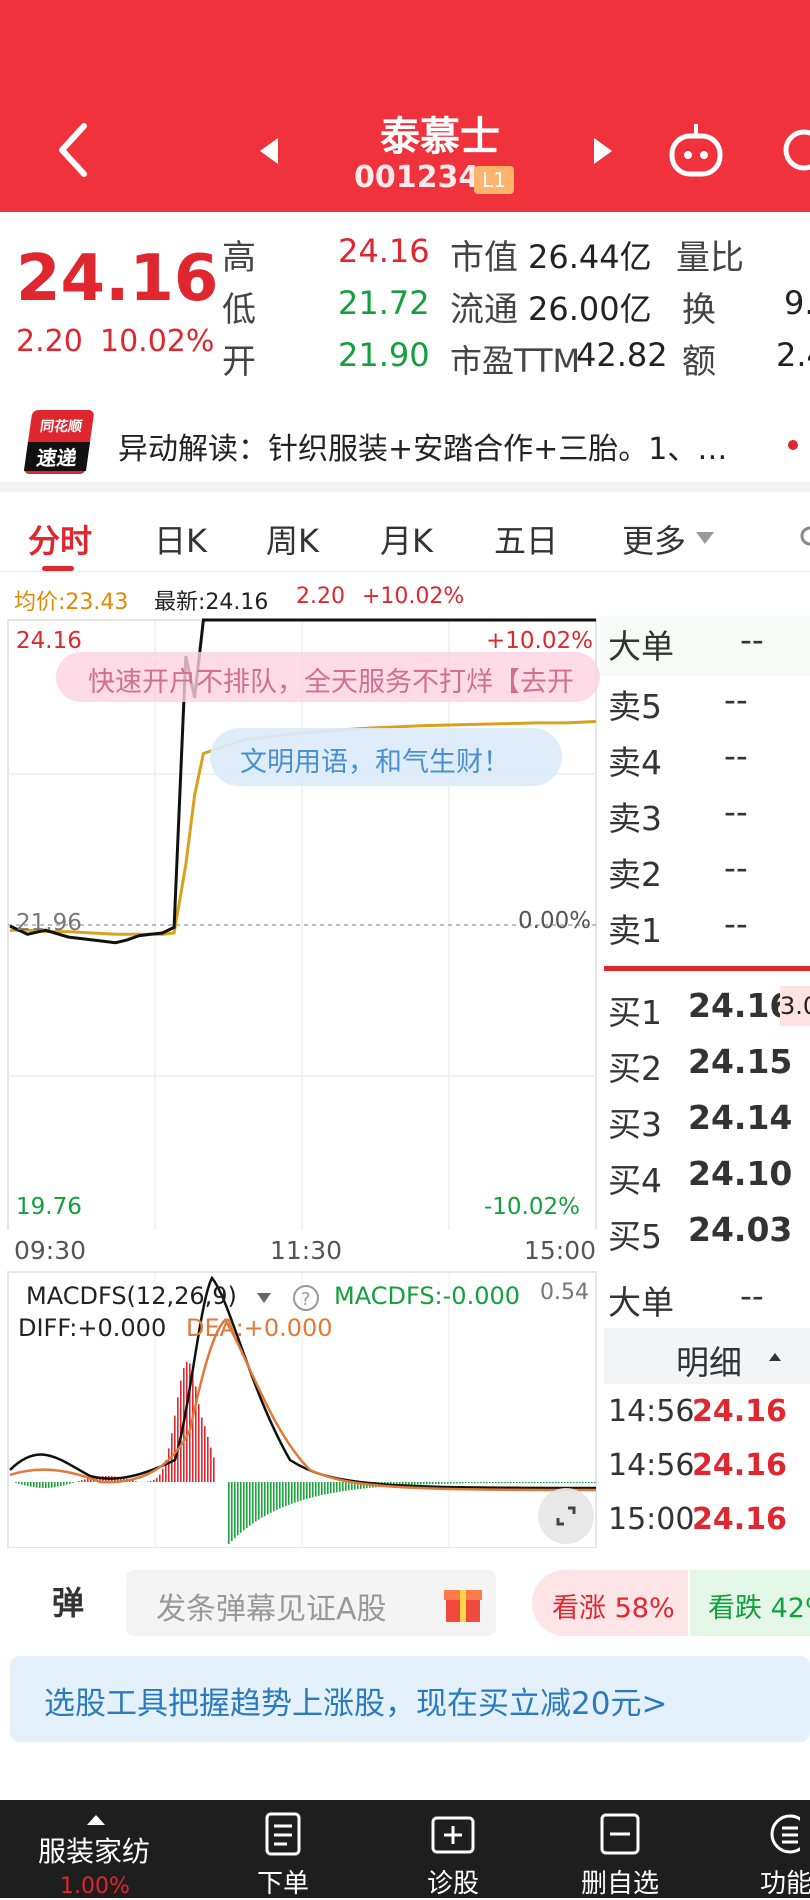 This screenshot has height=1900, width=810. Describe the element at coordinates (292, 539) in the screenshot. I see `tab-weekly-k: 周K` at that location.